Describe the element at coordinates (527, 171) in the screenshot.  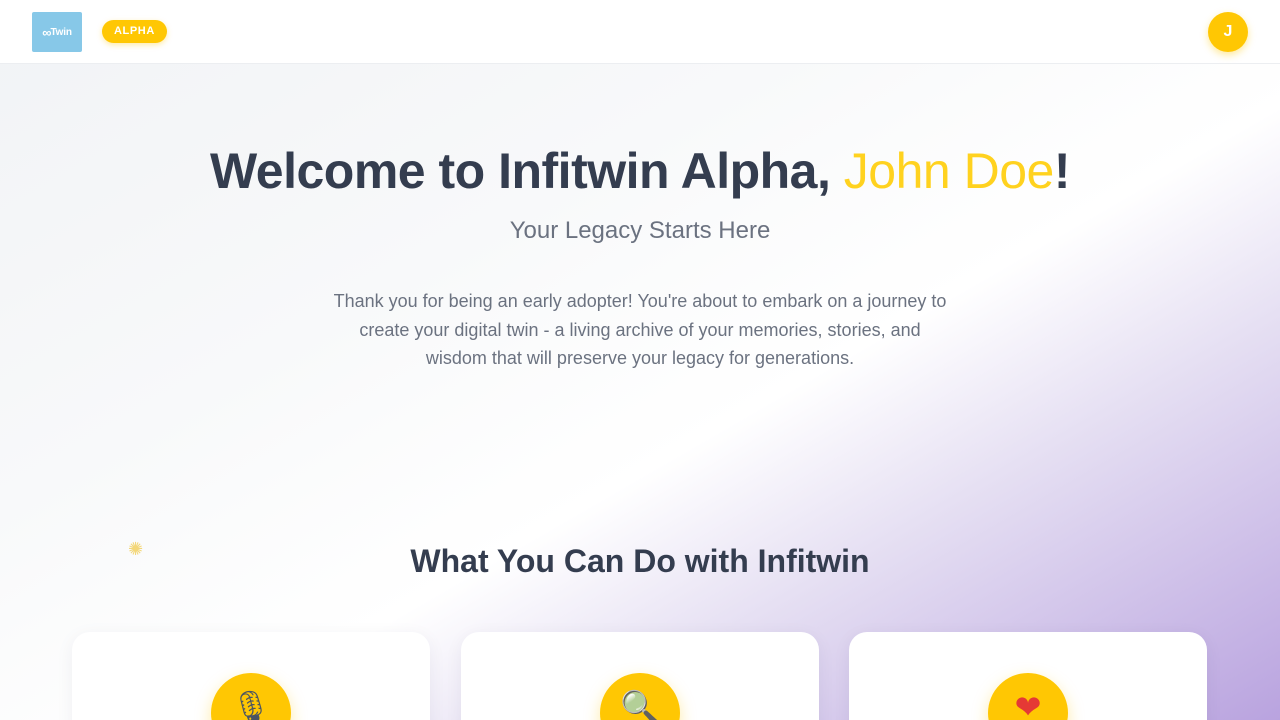
I see `welcome-title-prefix: Welcome to Infitwin Alpha,` at that location.